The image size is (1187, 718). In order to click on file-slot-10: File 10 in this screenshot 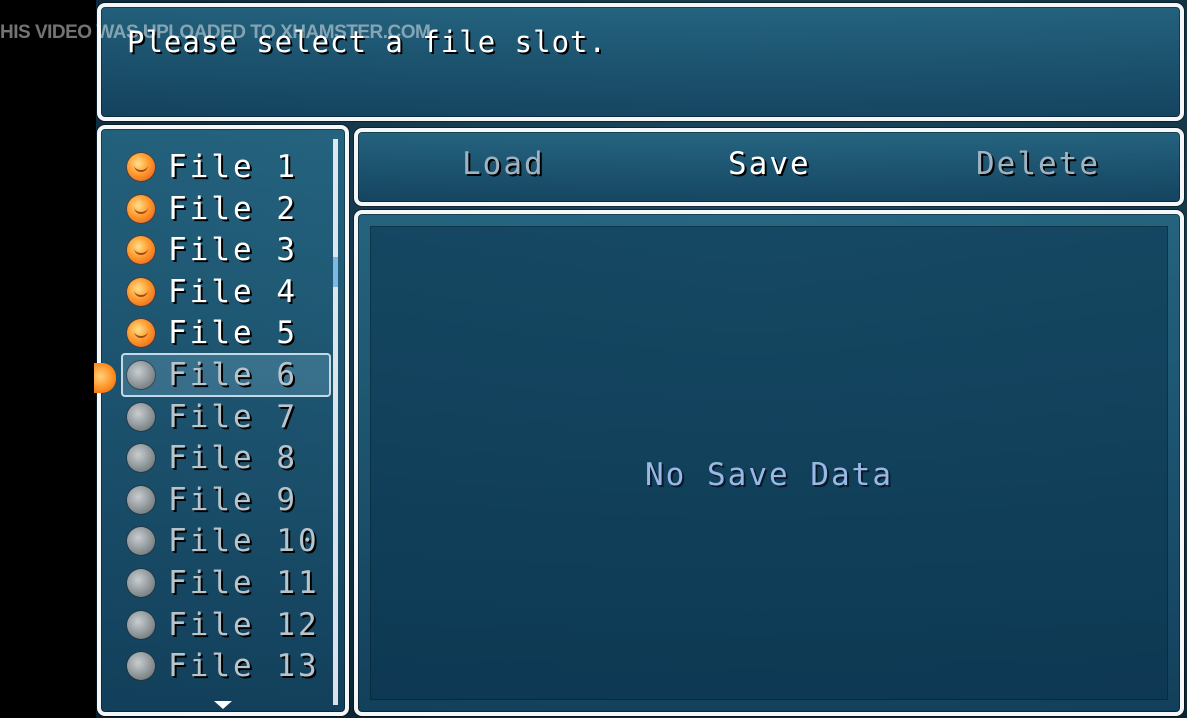, I will do `click(223, 541)`.